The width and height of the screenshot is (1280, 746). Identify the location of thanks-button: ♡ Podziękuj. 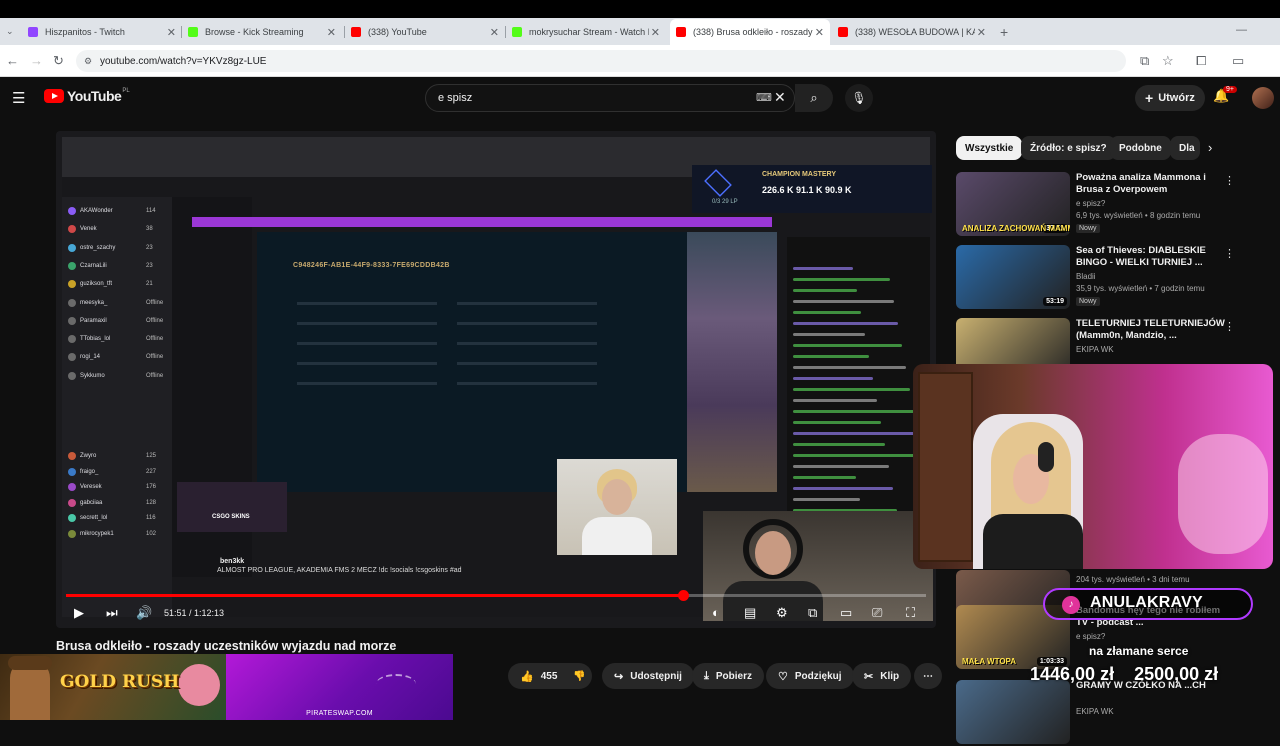
(810, 676).